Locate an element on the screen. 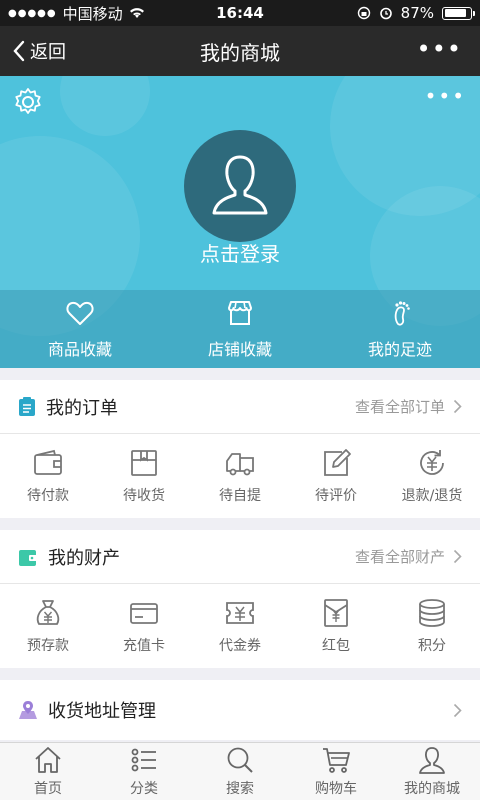  chevron-left-icon is located at coordinates (19, 51).